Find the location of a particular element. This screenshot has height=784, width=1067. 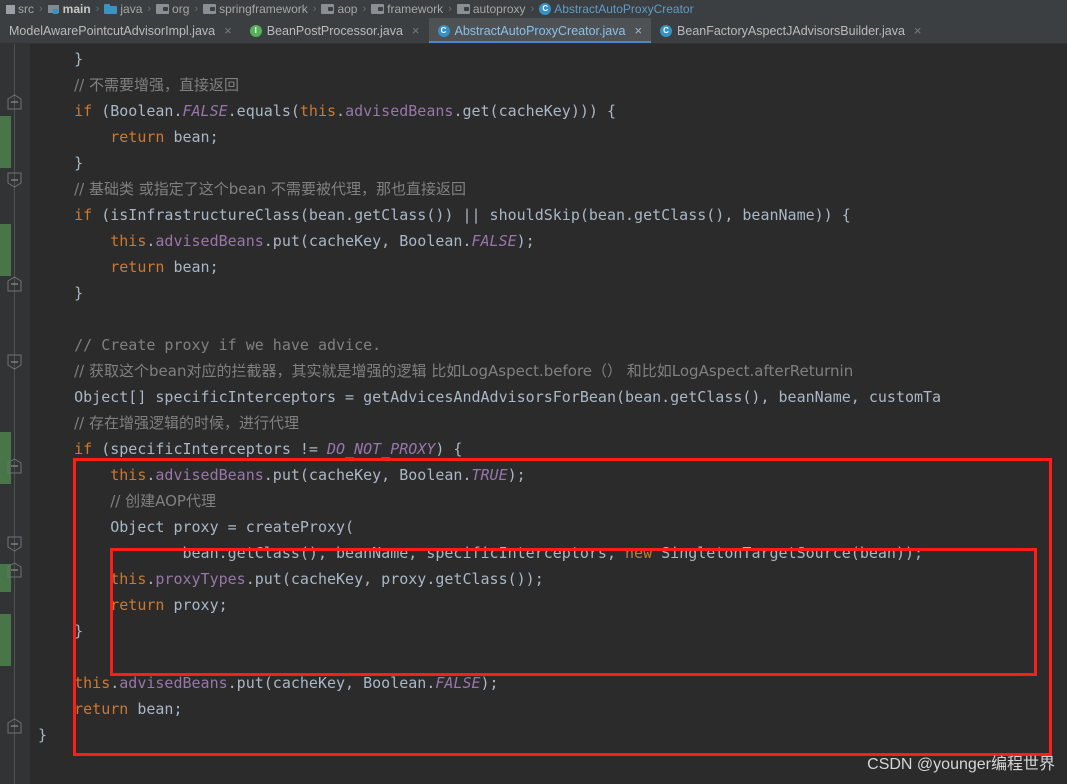

code-token: . is located at coordinates (341, 111).